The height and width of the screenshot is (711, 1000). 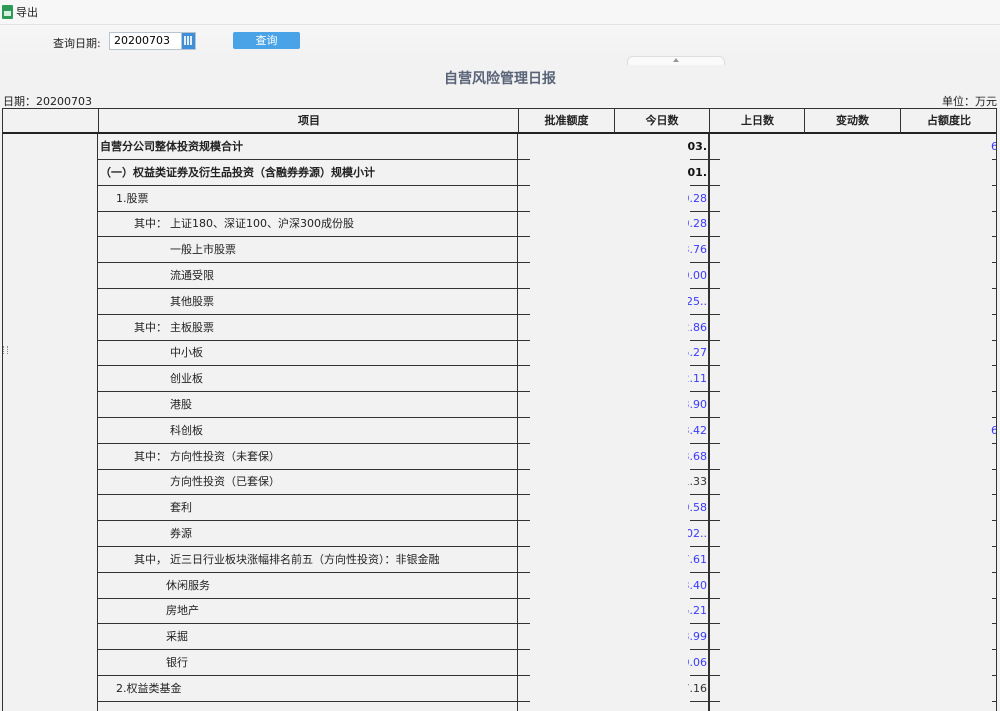 What do you see at coordinates (852, 121) in the screenshot?
I see `column-header-change: 变动数` at bounding box center [852, 121].